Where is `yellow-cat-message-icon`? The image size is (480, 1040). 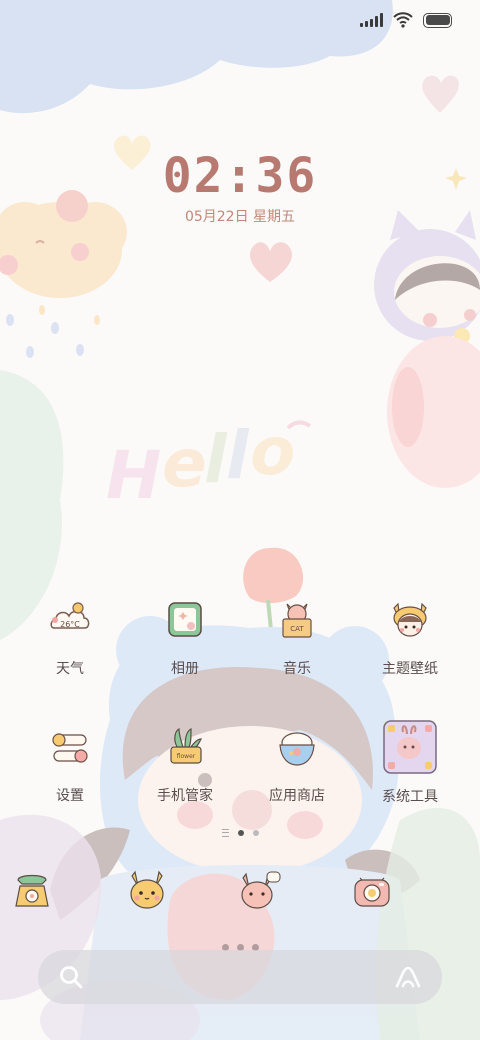
yellow-cat-message-icon is located at coordinates (147, 889).